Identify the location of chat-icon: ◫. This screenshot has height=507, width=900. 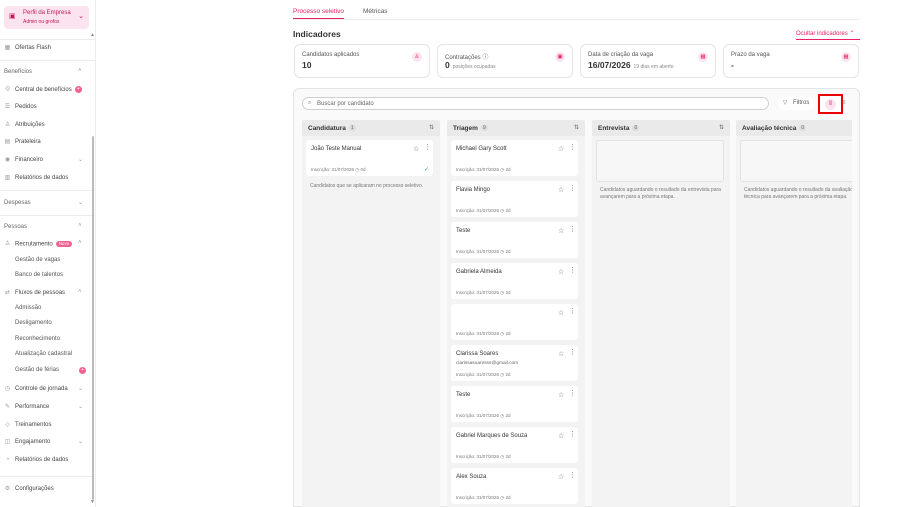
(7, 442).